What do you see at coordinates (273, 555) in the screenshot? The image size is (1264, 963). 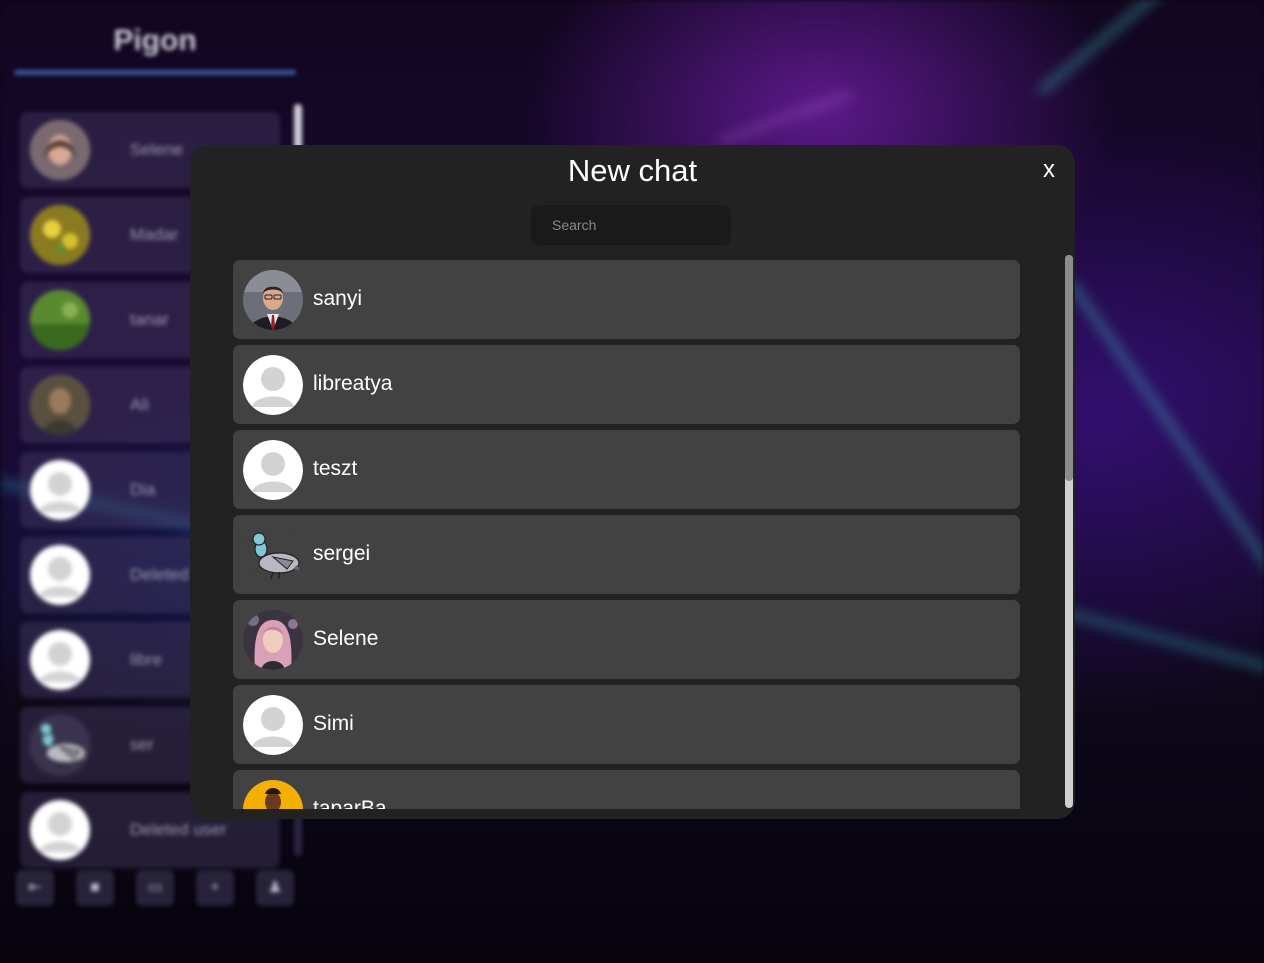 I see `pigeon-avatar-icon` at bounding box center [273, 555].